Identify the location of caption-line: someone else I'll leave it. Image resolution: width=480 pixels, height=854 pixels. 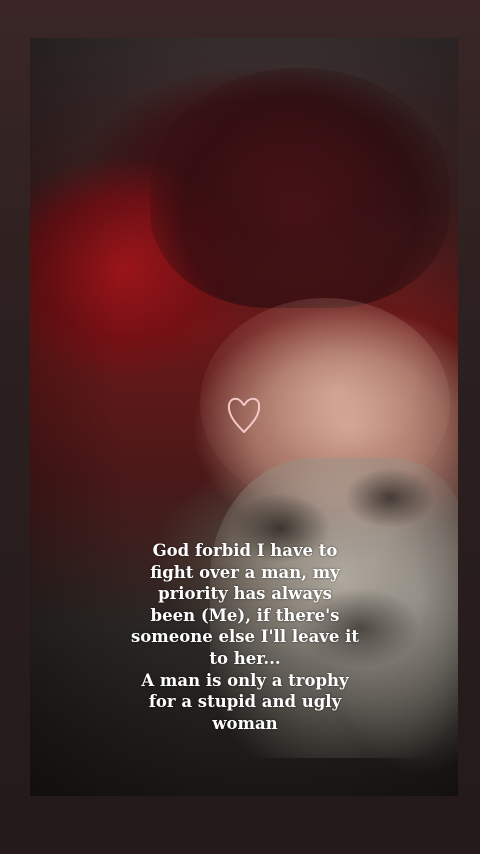
(245, 637).